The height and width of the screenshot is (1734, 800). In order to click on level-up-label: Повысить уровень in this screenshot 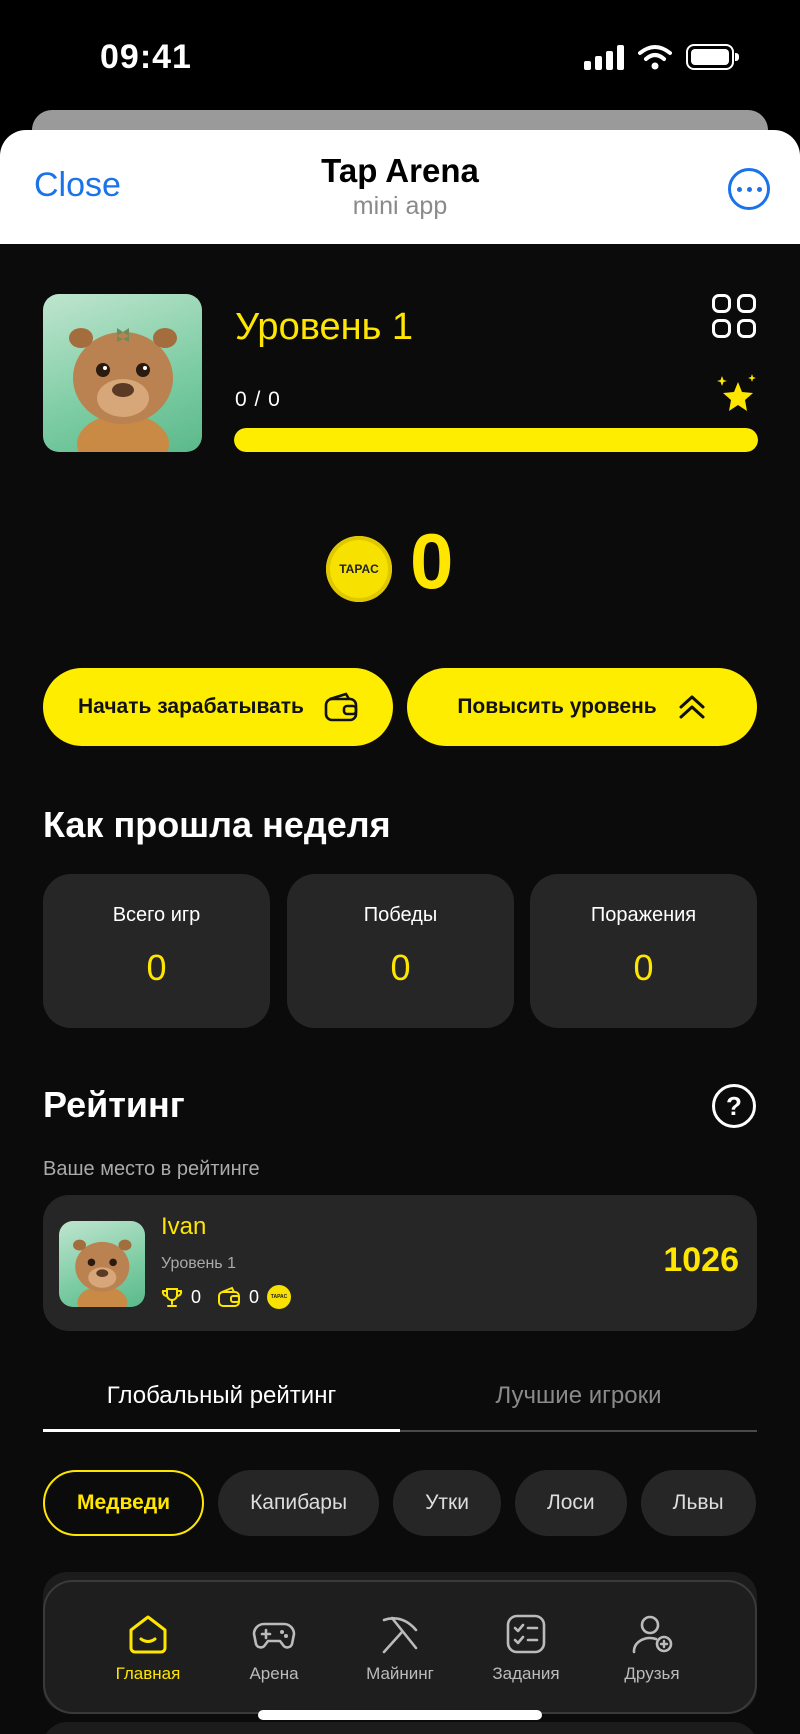, I will do `click(557, 706)`.